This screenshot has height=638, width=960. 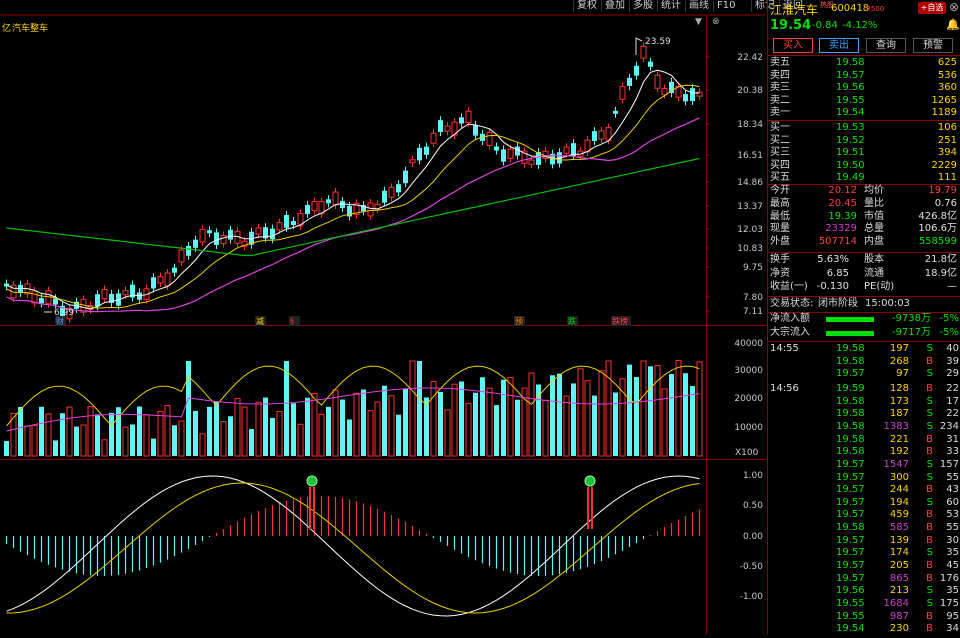 I want to click on price-change-pct: -4.12%, so click(x=860, y=25).